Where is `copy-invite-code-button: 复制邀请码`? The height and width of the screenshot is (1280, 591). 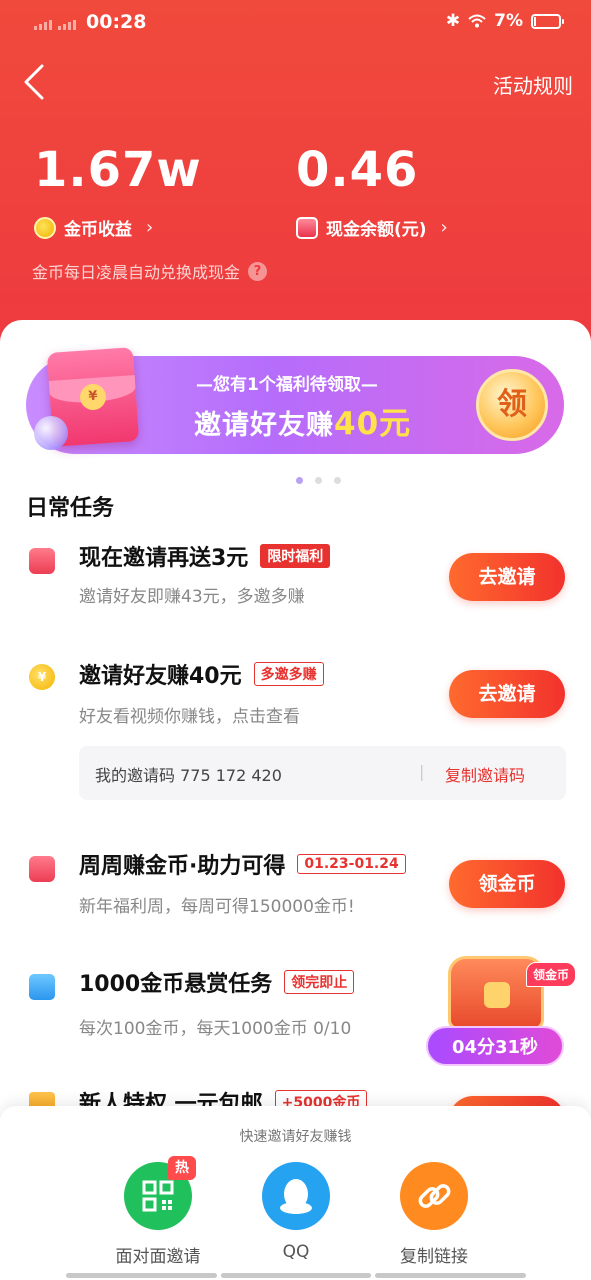 copy-invite-code-button: 复制邀请码 is located at coordinates (485, 774).